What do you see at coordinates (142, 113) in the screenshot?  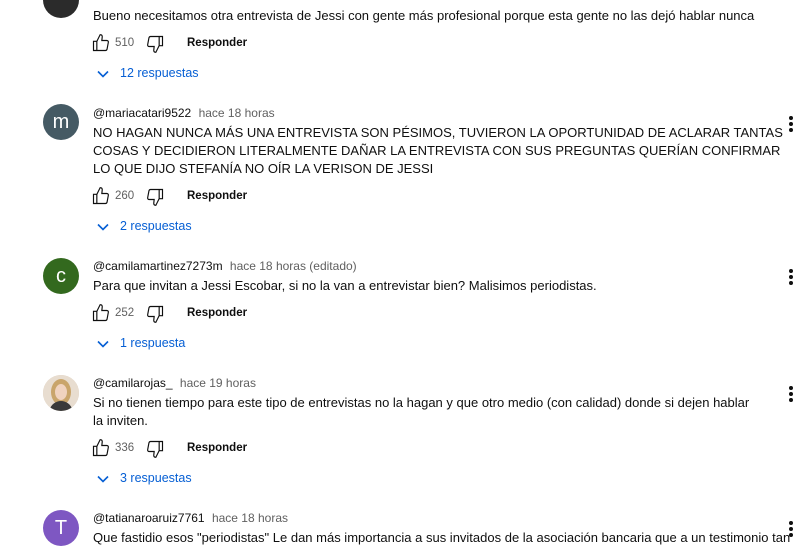 I see `author-name: @mariacatari9522` at bounding box center [142, 113].